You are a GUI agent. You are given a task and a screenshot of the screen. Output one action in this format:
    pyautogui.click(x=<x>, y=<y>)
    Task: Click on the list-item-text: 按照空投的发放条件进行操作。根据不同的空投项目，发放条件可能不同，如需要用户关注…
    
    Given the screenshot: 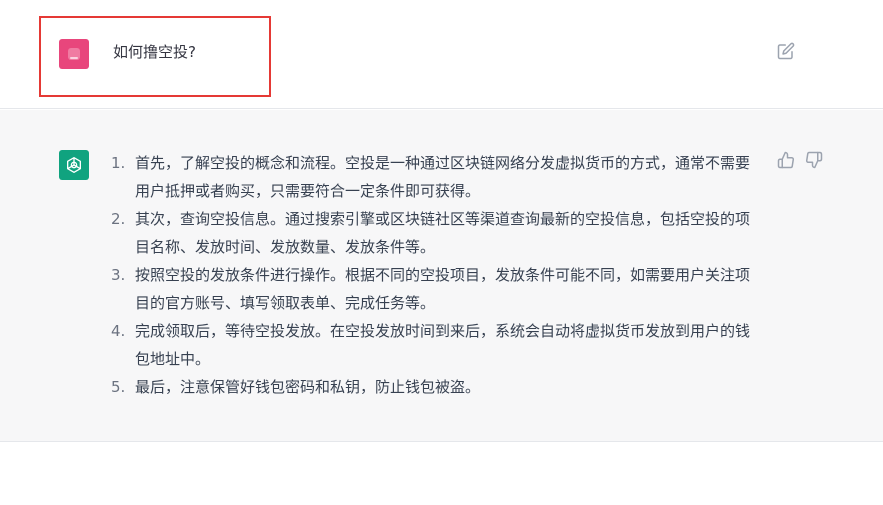 What is the action you would take?
    pyautogui.click(x=443, y=289)
    